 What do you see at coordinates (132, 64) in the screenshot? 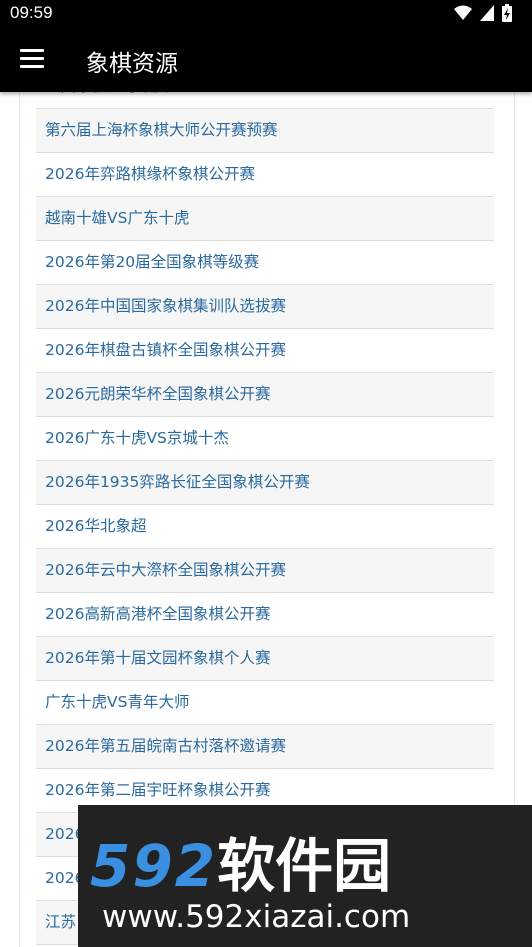
I see `page-title: 象棋资源` at bounding box center [132, 64].